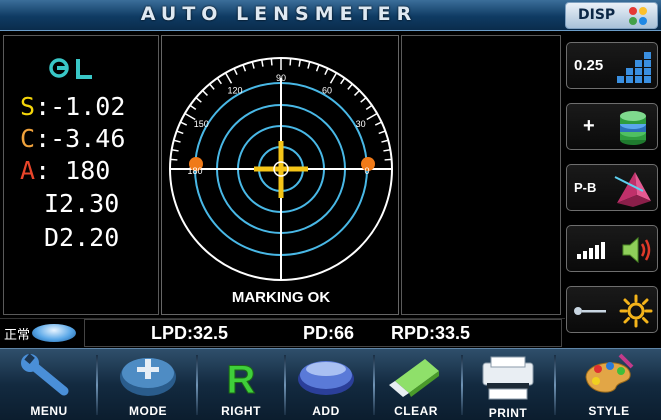 This screenshot has width=661, height=420. I want to click on palette-icon, so click(609, 373).